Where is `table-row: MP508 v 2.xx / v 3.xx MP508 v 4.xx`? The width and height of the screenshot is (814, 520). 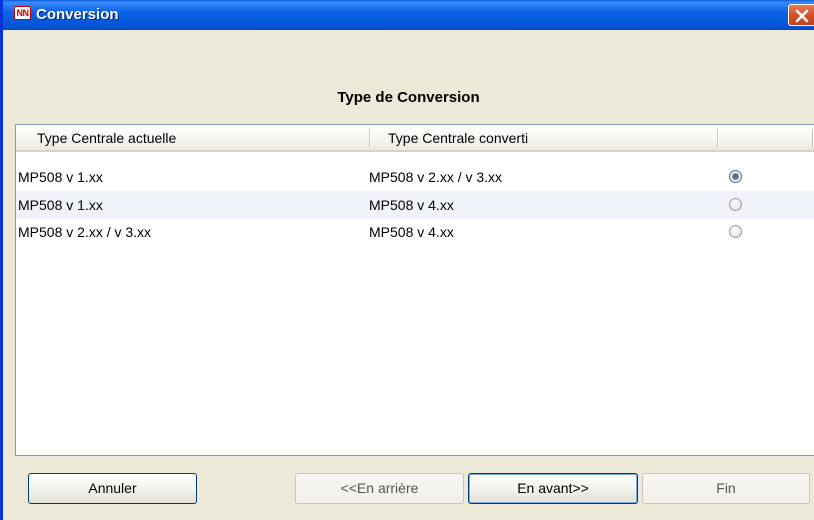
table-row: MP508 v 2.xx / v 3.xx MP508 v 4.xx is located at coordinates (415, 232).